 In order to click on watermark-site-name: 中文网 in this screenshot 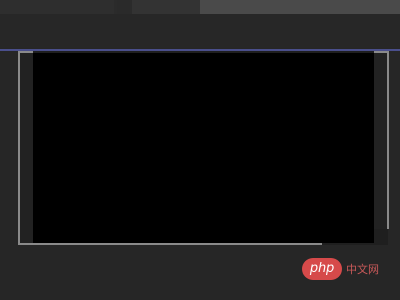, I will do `click(362, 269)`.